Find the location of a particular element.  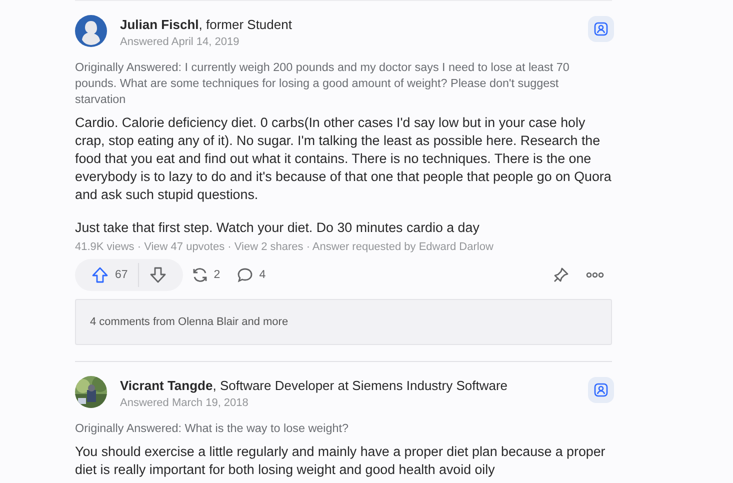

upvote-icon is located at coordinates (100, 275).